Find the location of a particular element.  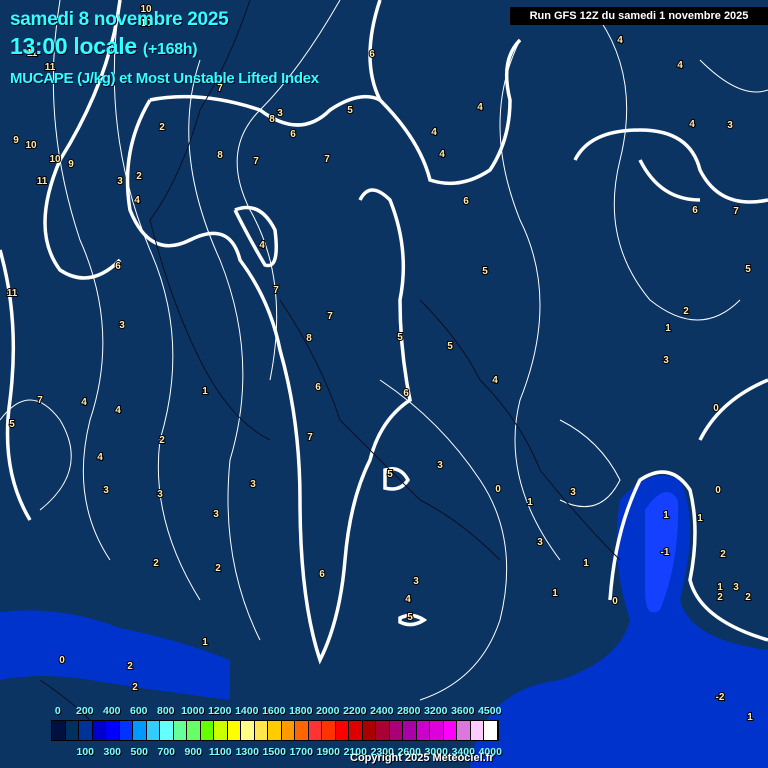

legend-label-top: 3200 is located at coordinates (436, 711).